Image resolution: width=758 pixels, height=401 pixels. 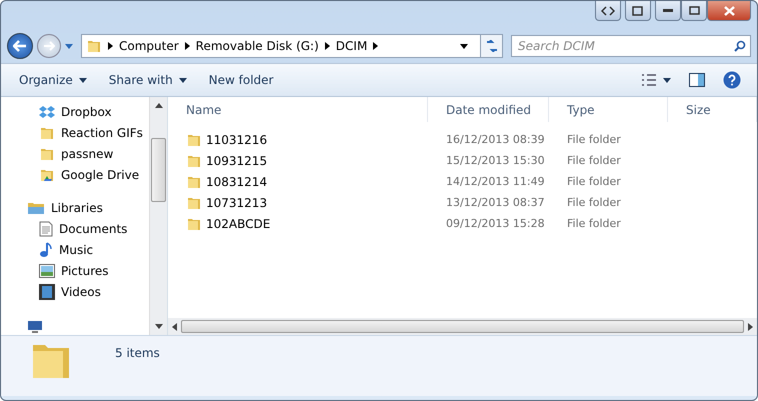 I want to click on list-view-icon, so click(x=649, y=80).